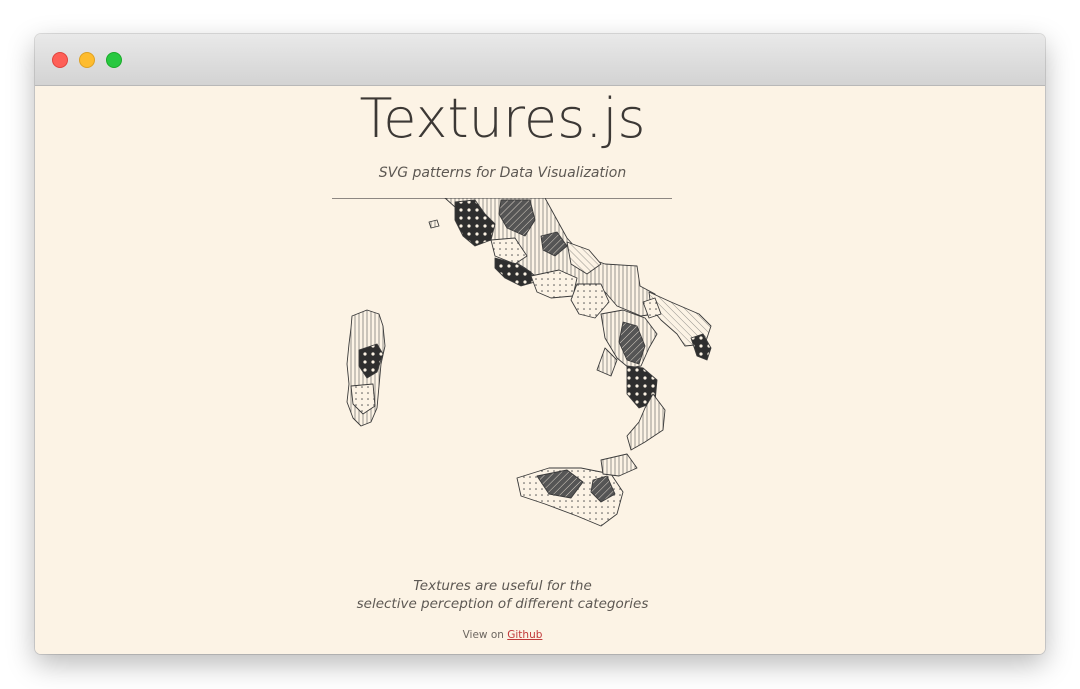 The height and width of the screenshot is (689, 1080). I want to click on close-window-button, so click(60, 60).